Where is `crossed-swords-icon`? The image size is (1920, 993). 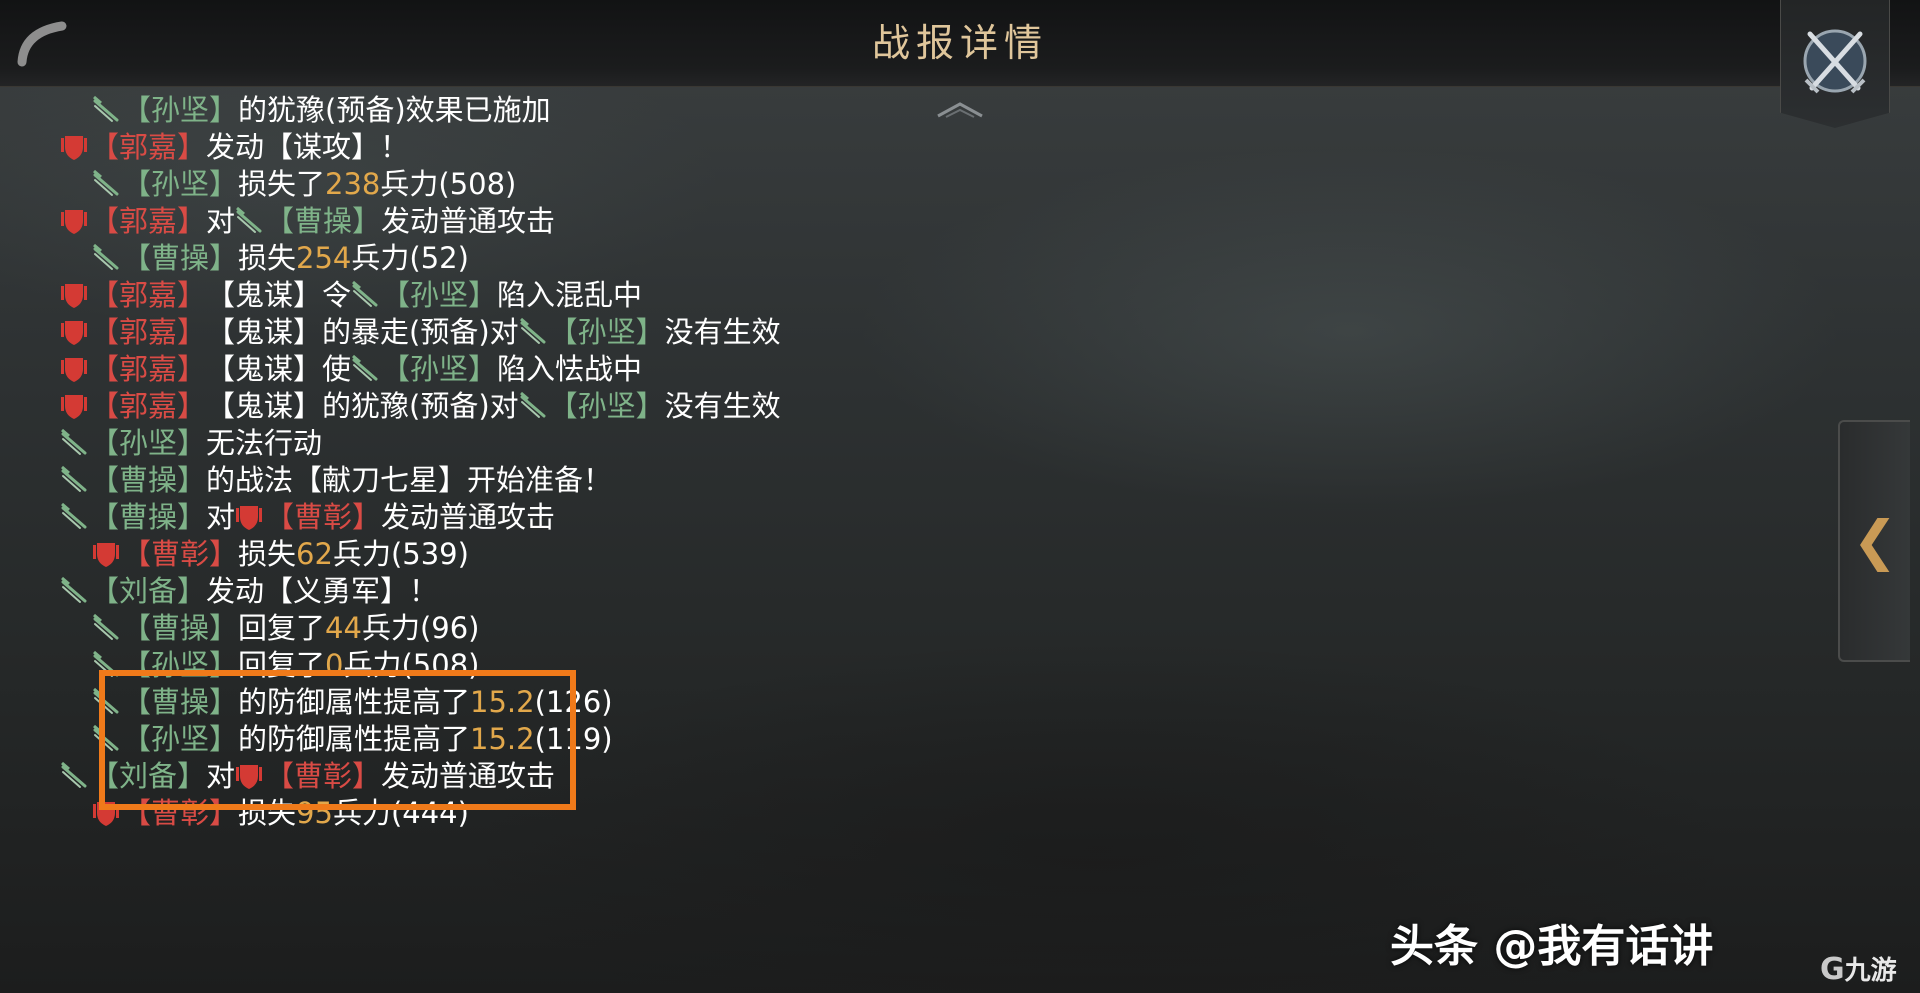
crossed-swords-icon is located at coordinates (1835, 61).